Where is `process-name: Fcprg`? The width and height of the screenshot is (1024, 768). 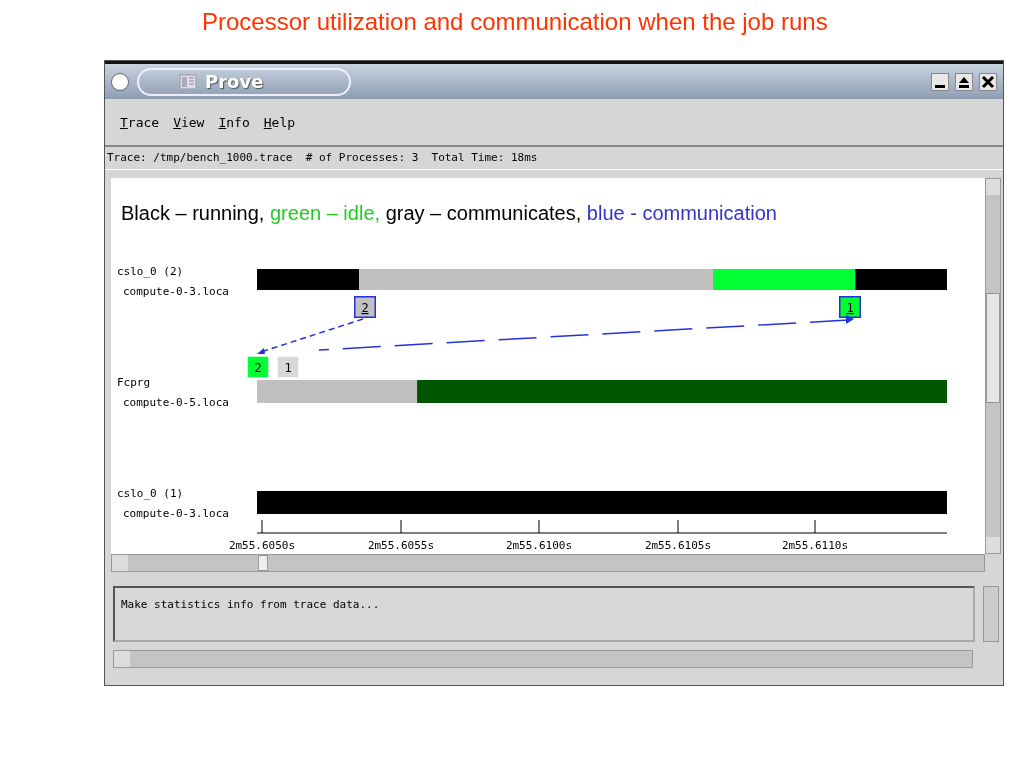
process-name: Fcprg is located at coordinates (134, 382).